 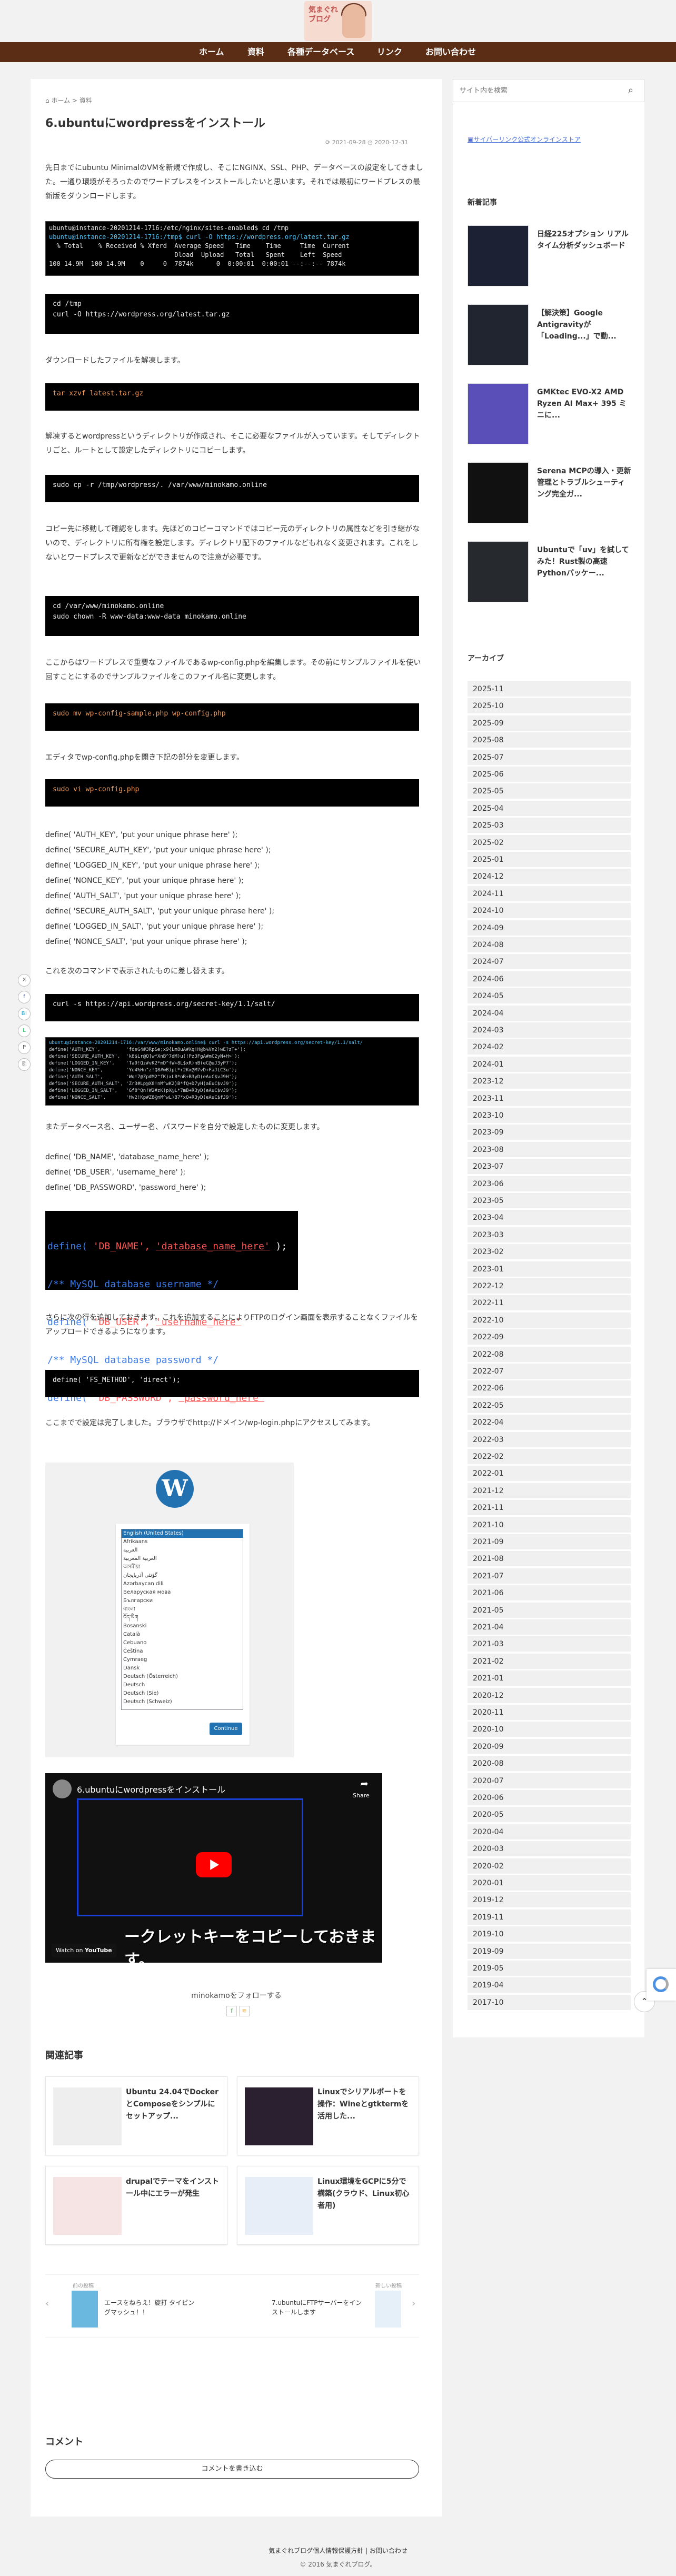 What do you see at coordinates (549, 1354) in the screenshot?
I see `archive-item: 2022-08` at bounding box center [549, 1354].